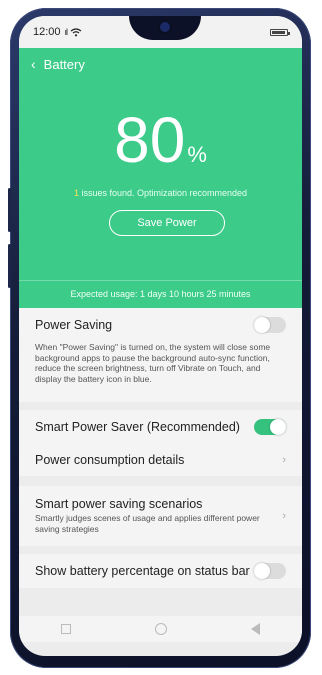 This screenshot has height=675, width=322. Describe the element at coordinates (167, 223) in the screenshot. I see `save-power-button: Save Power` at that location.